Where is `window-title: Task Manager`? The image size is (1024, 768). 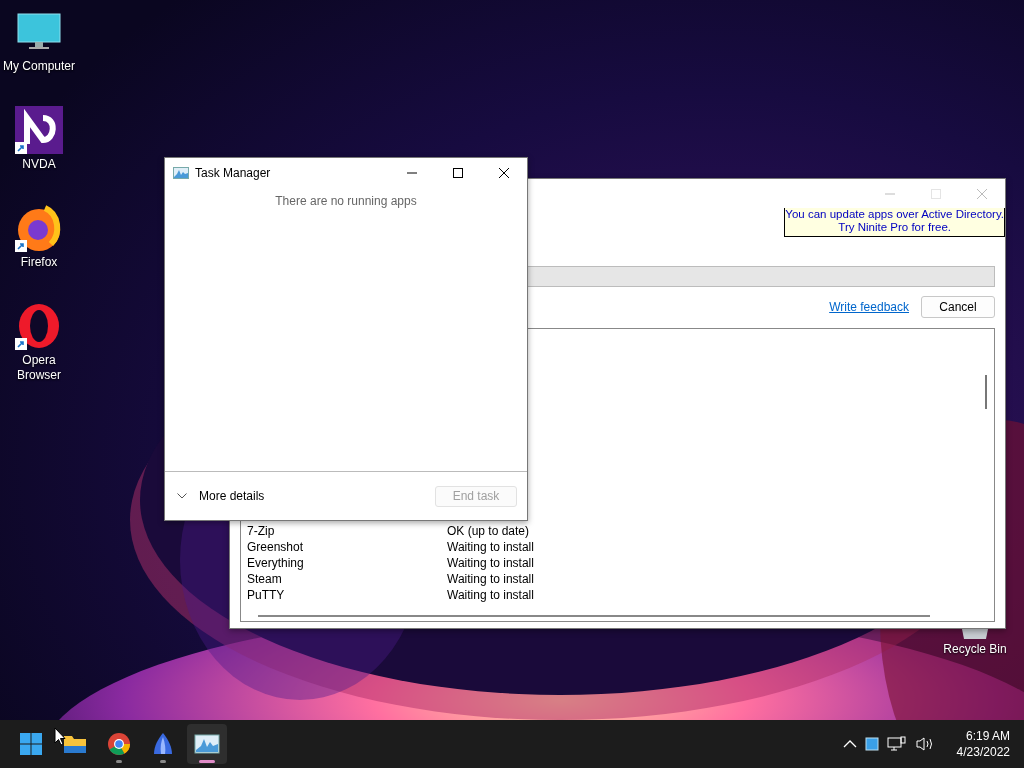
window-title: Task Manager is located at coordinates (233, 173).